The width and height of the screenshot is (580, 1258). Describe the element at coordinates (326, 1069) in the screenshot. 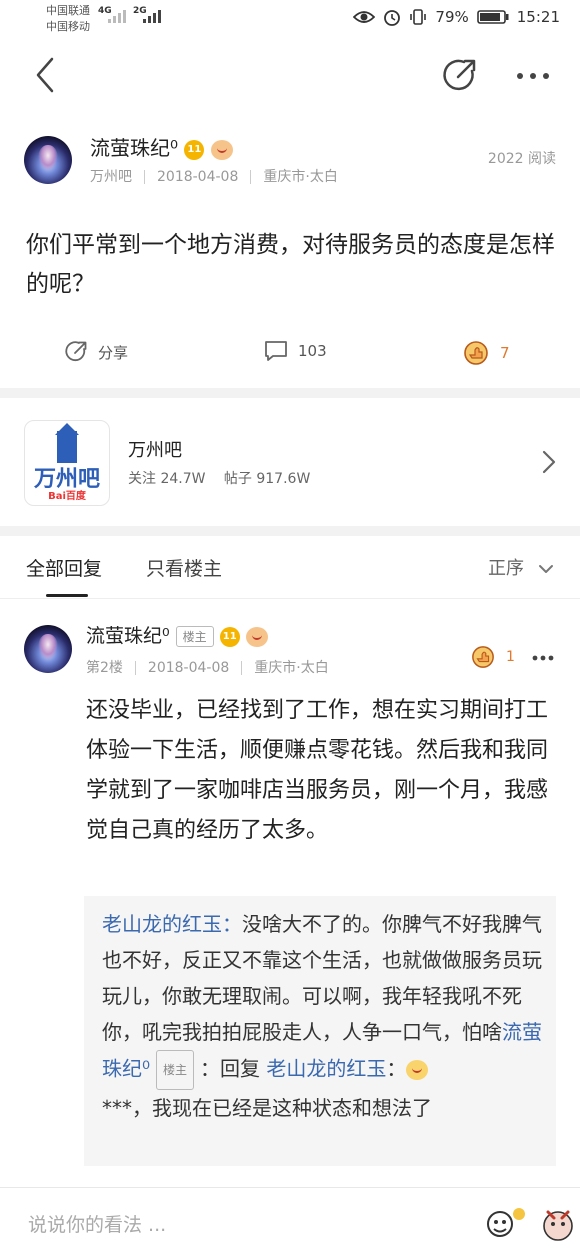

I see `sub-reply-2-target: 老山龙的红玉` at that location.